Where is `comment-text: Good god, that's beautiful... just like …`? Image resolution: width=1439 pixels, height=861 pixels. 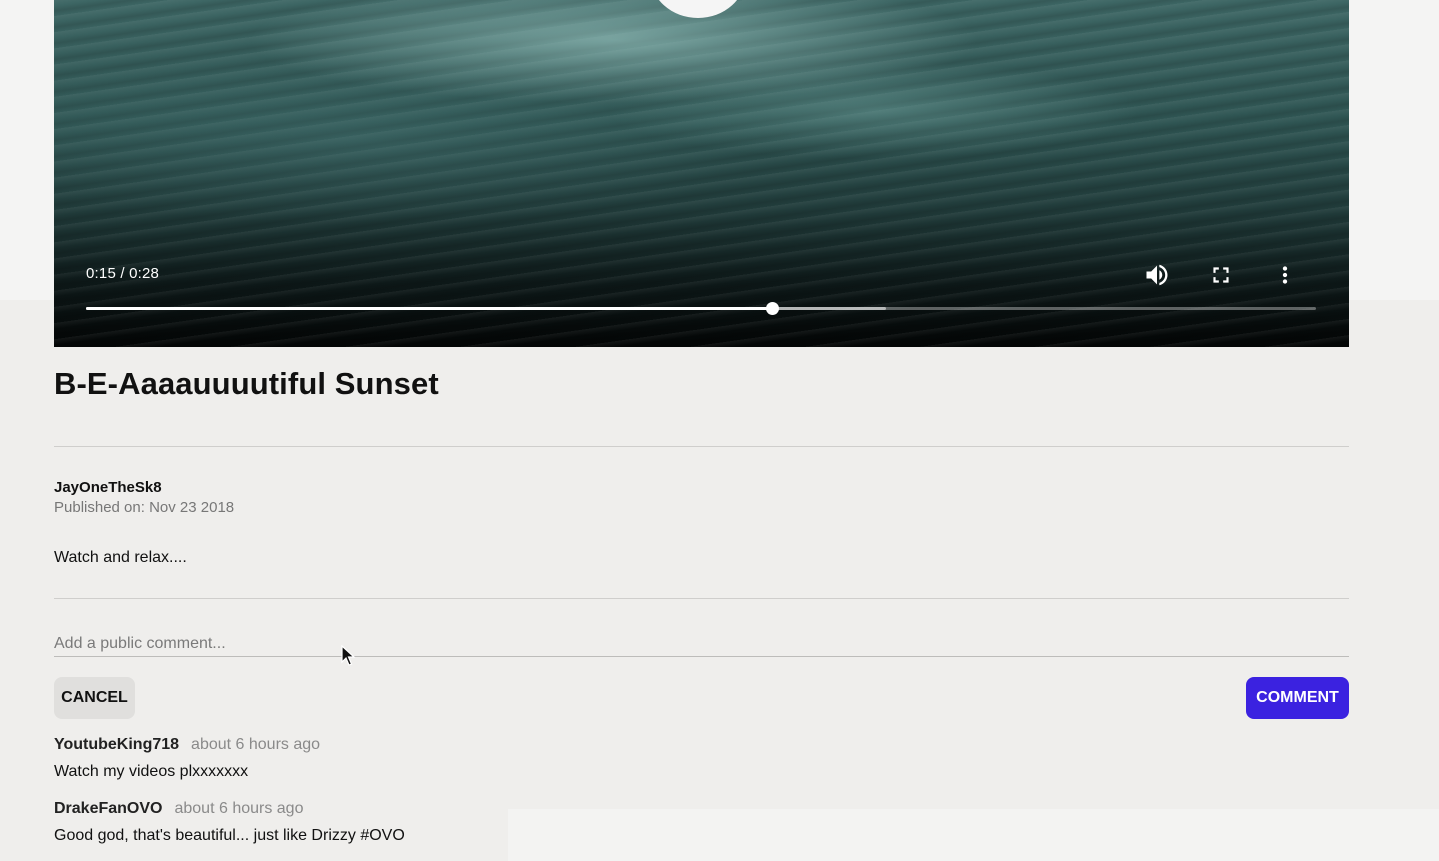
comment-text: Good god, that's beautiful... just like … is located at coordinates (229, 835).